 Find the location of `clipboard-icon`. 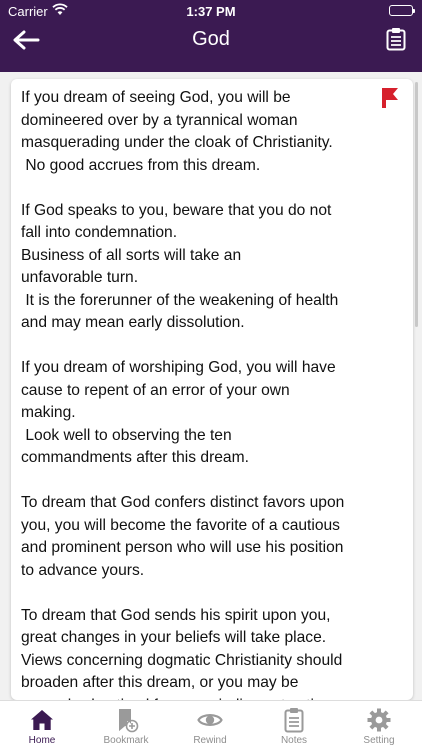

clipboard-icon is located at coordinates (396, 39).